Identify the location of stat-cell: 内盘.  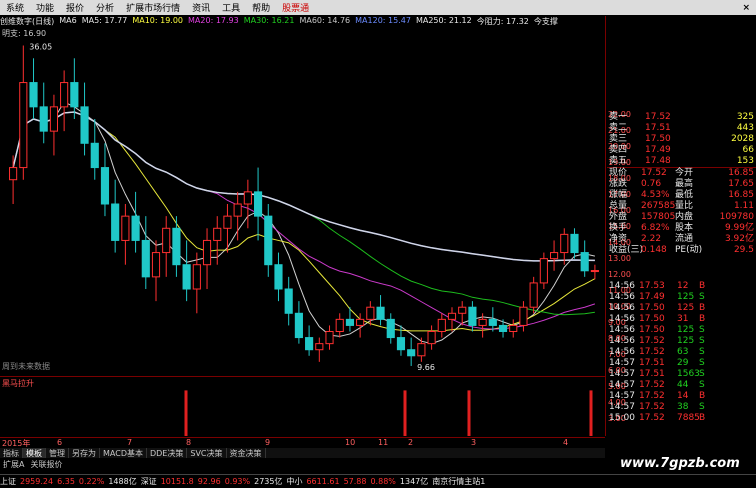
(684, 217).